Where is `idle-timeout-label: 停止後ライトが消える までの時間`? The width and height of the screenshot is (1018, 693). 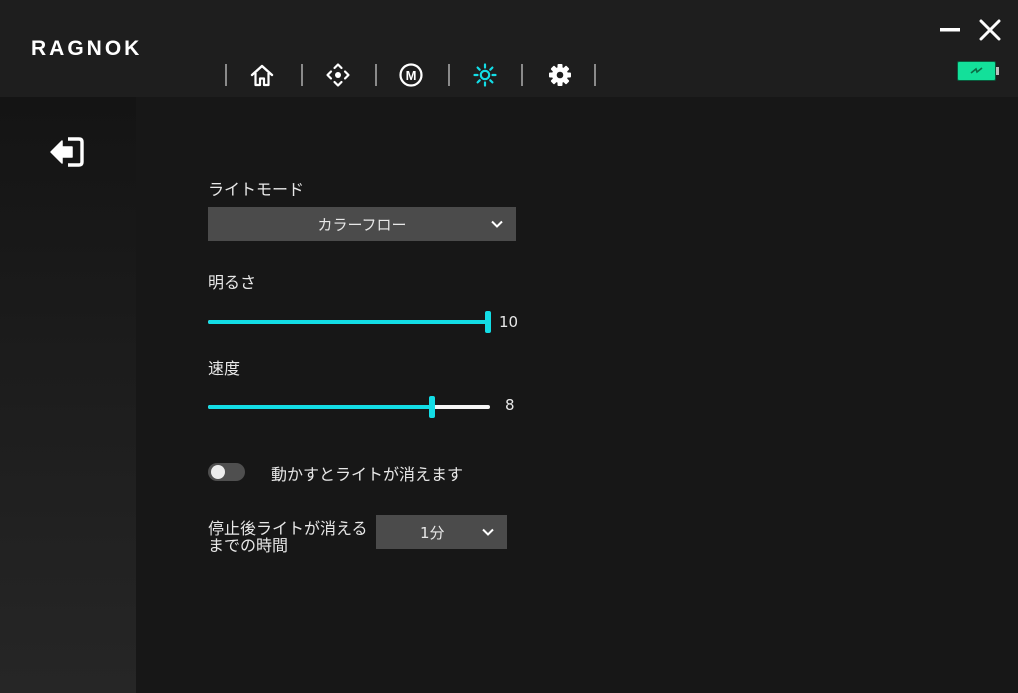
idle-timeout-label: 停止後ライトが消える までの時間 is located at coordinates (288, 537).